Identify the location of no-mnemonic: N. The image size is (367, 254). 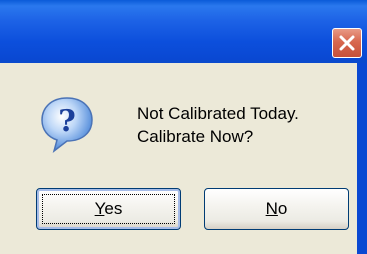
(271, 208).